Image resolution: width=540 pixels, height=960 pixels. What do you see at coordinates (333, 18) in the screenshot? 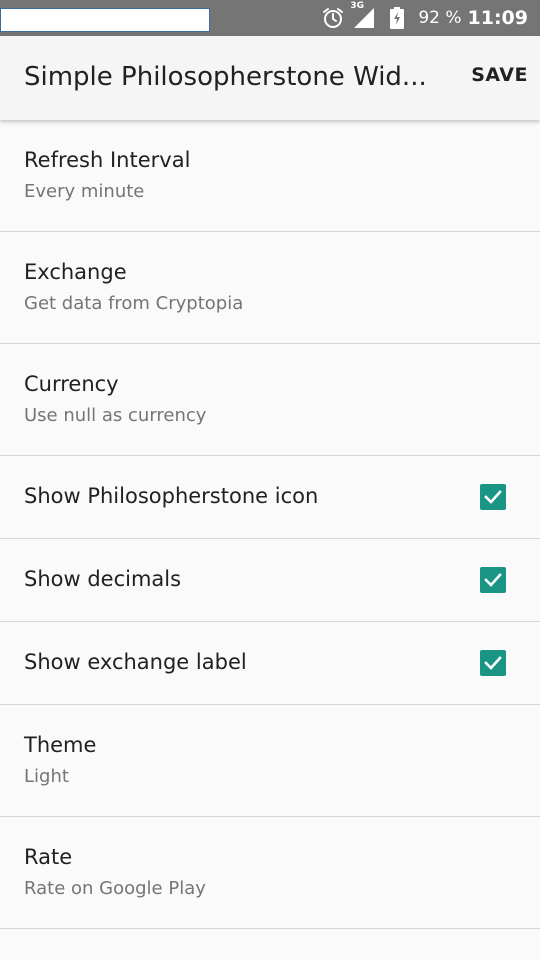
I see `alarm-icon` at bounding box center [333, 18].